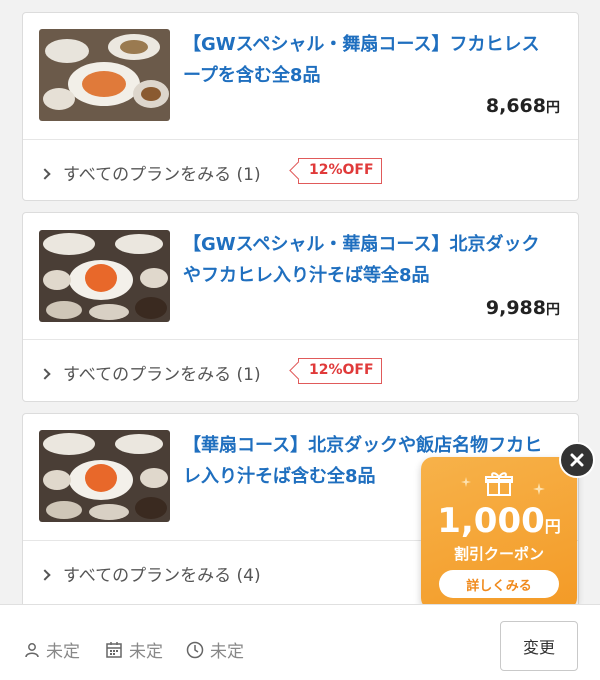 This screenshot has width=600, height=680. I want to click on time-selector: 未定, so click(215, 649).